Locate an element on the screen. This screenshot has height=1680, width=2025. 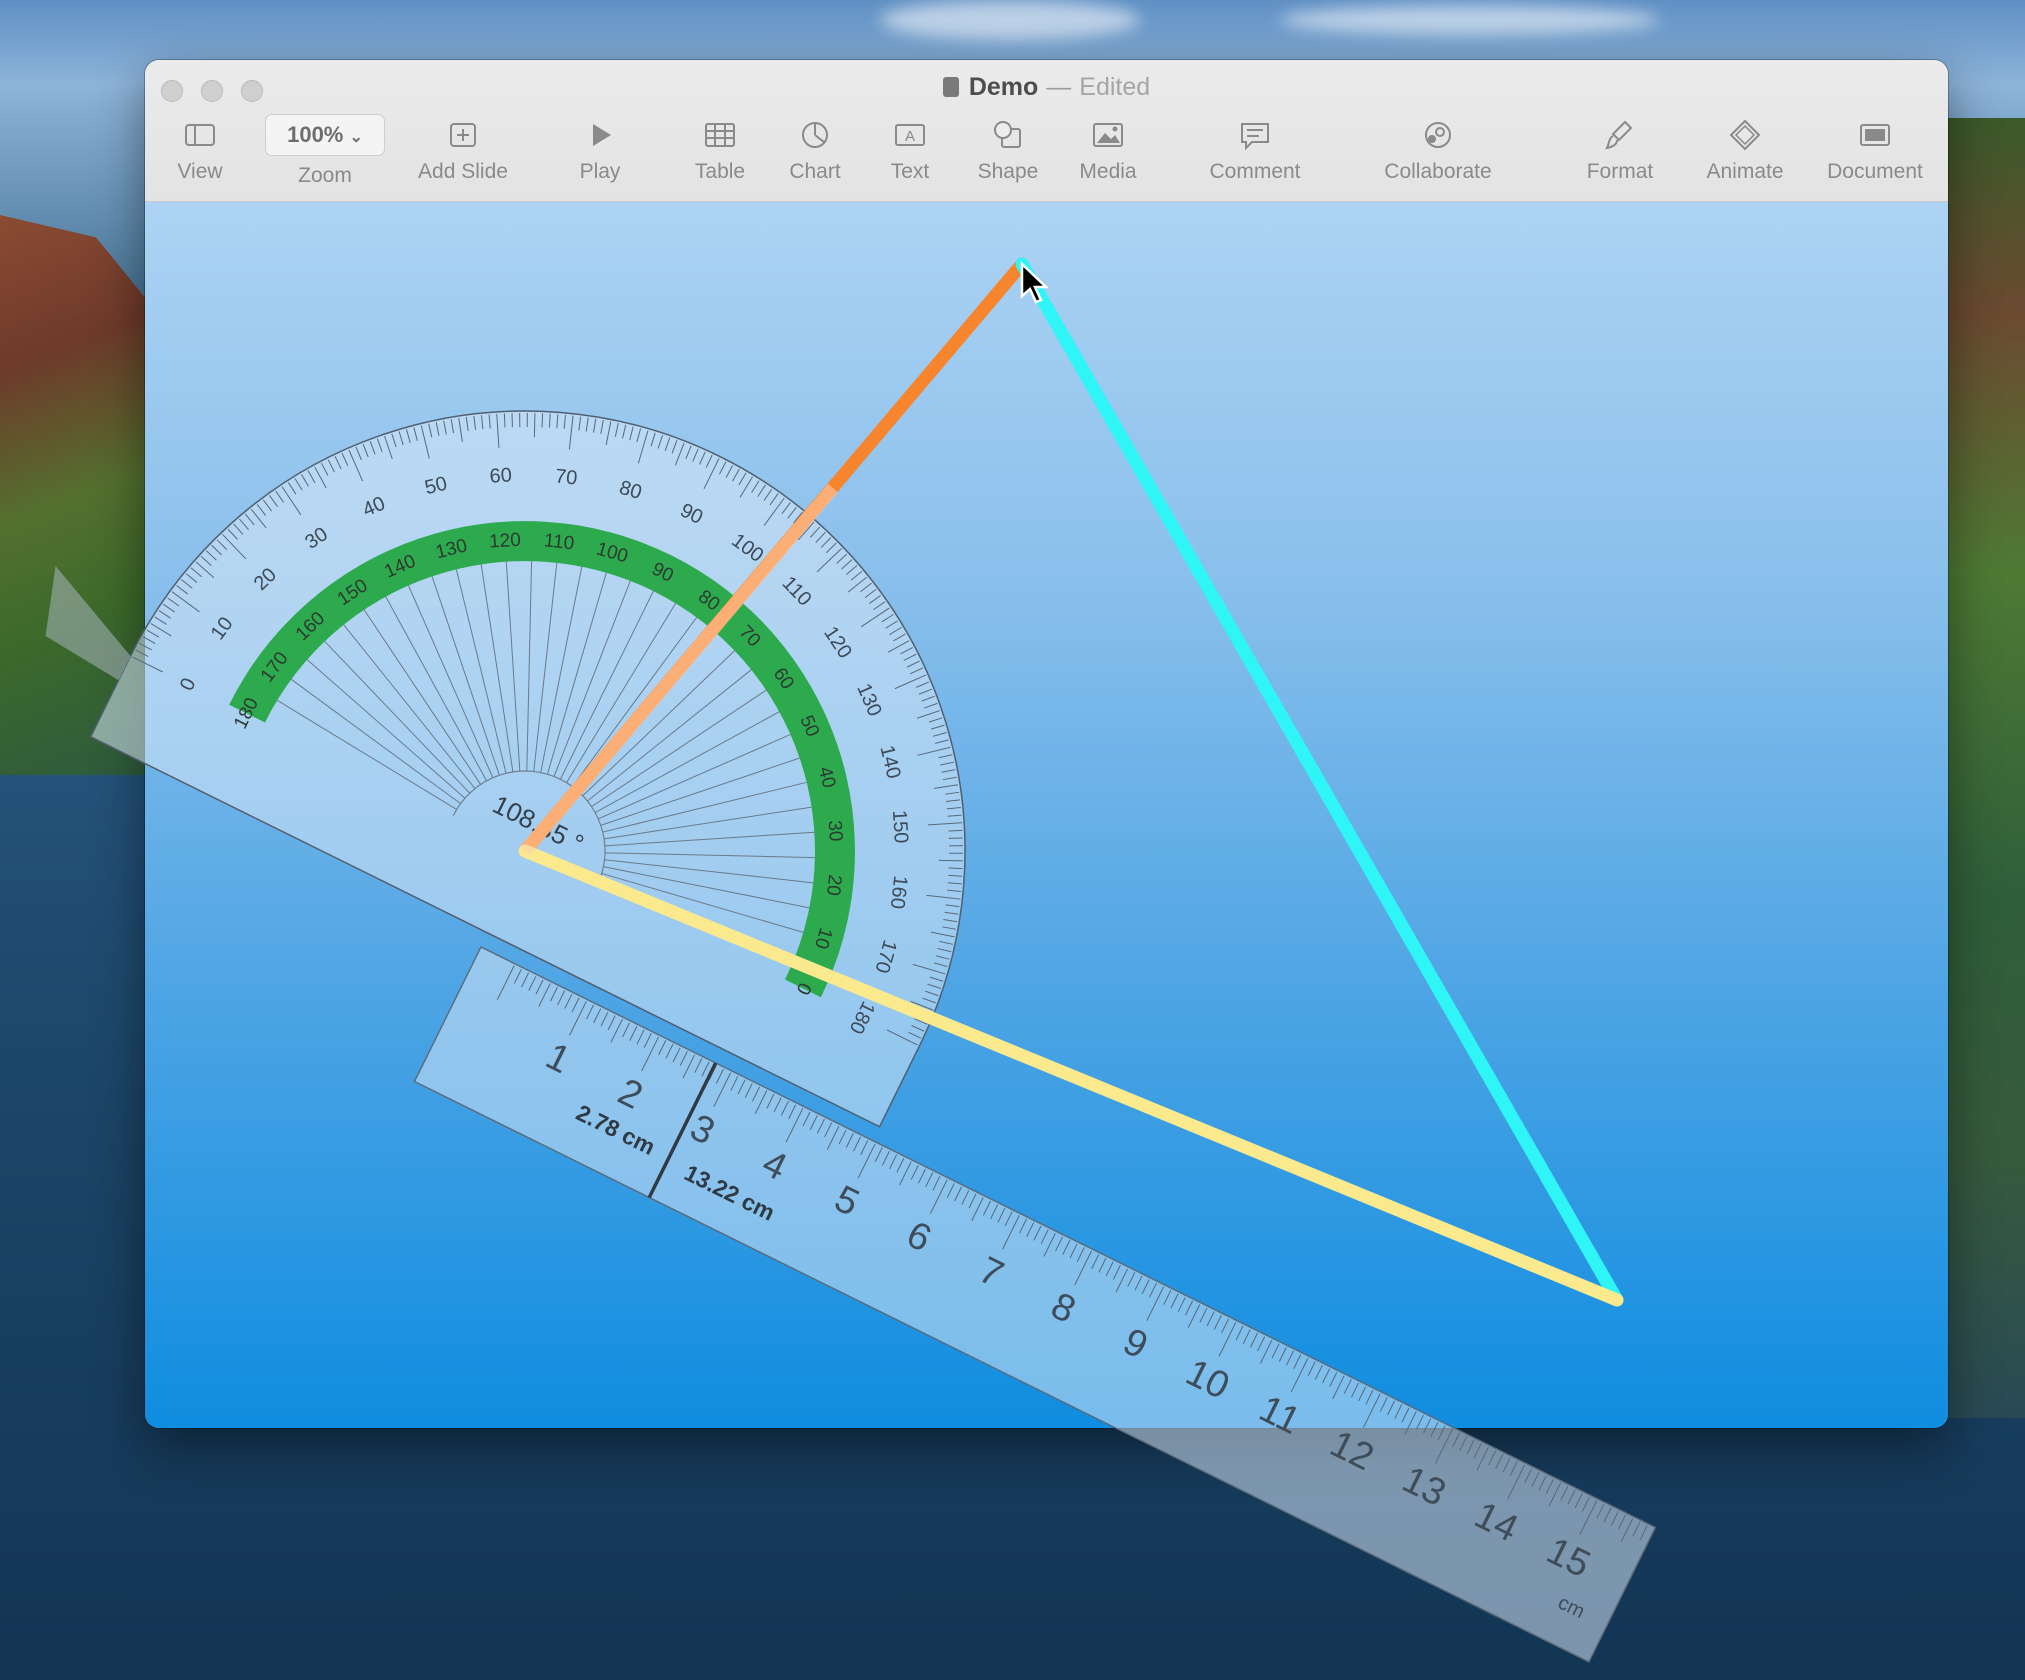
play-label: Play is located at coordinates (600, 171).